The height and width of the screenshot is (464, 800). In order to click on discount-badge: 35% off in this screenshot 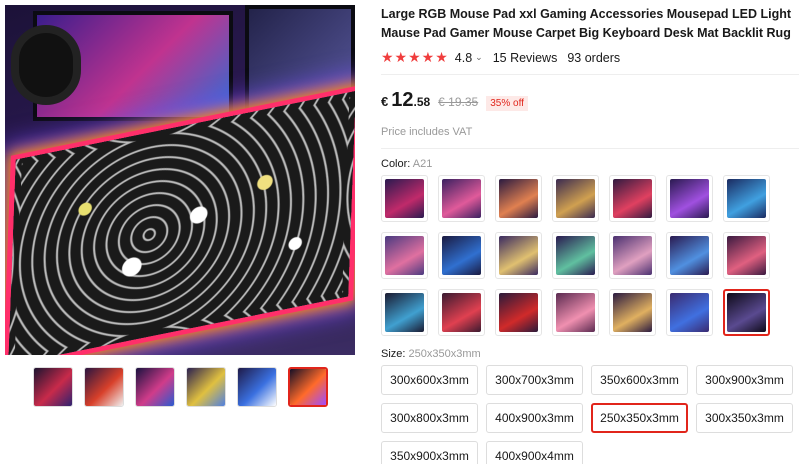, I will do `click(507, 103)`.